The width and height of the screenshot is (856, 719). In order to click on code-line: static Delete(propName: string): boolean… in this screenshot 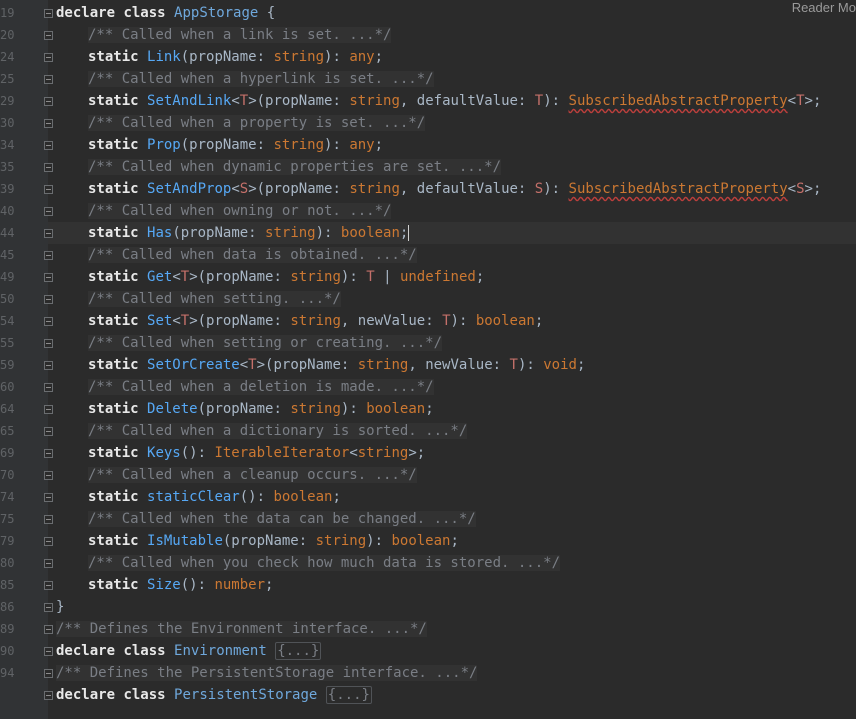, I will do `click(456, 409)`.